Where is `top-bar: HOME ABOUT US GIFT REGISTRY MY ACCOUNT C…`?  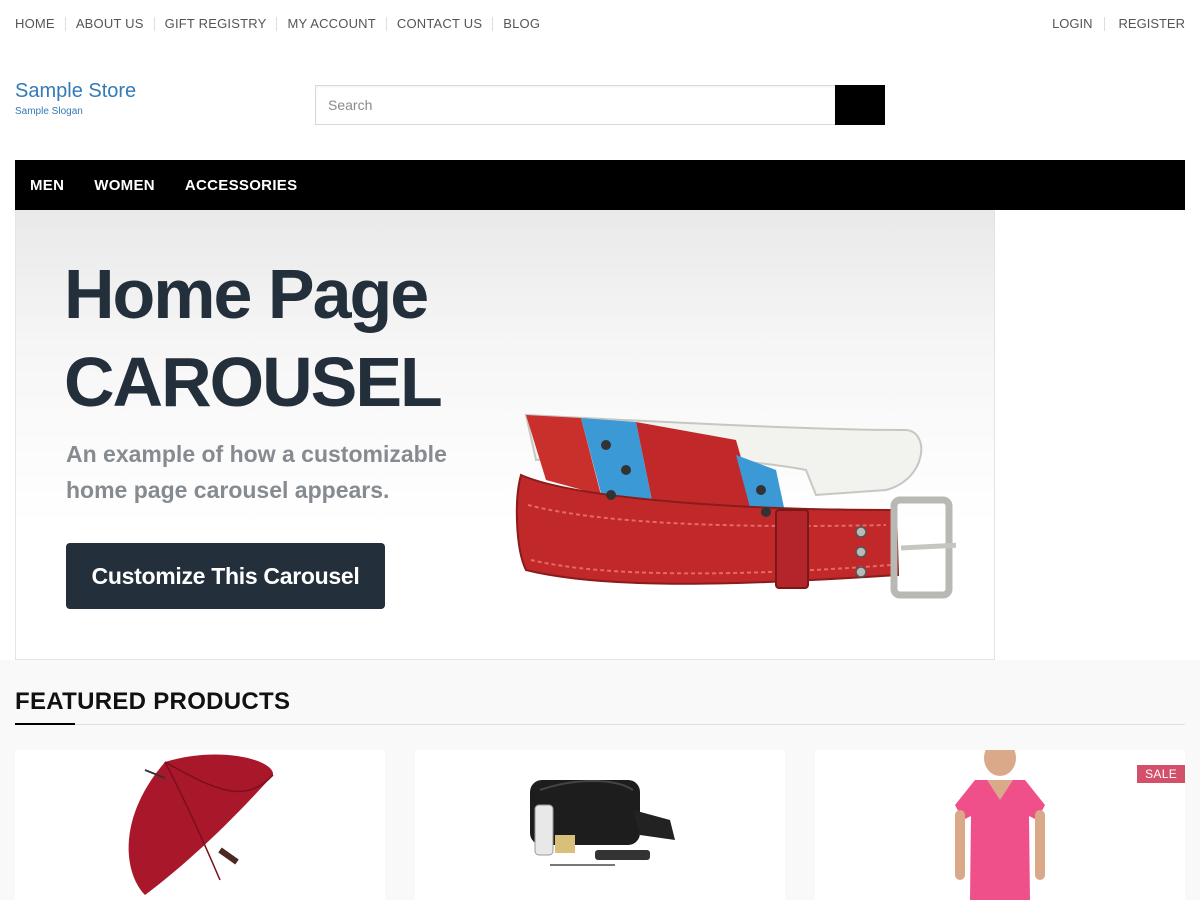 top-bar: HOME ABOUT US GIFT REGISTRY MY ACCOUNT C… is located at coordinates (600, 25).